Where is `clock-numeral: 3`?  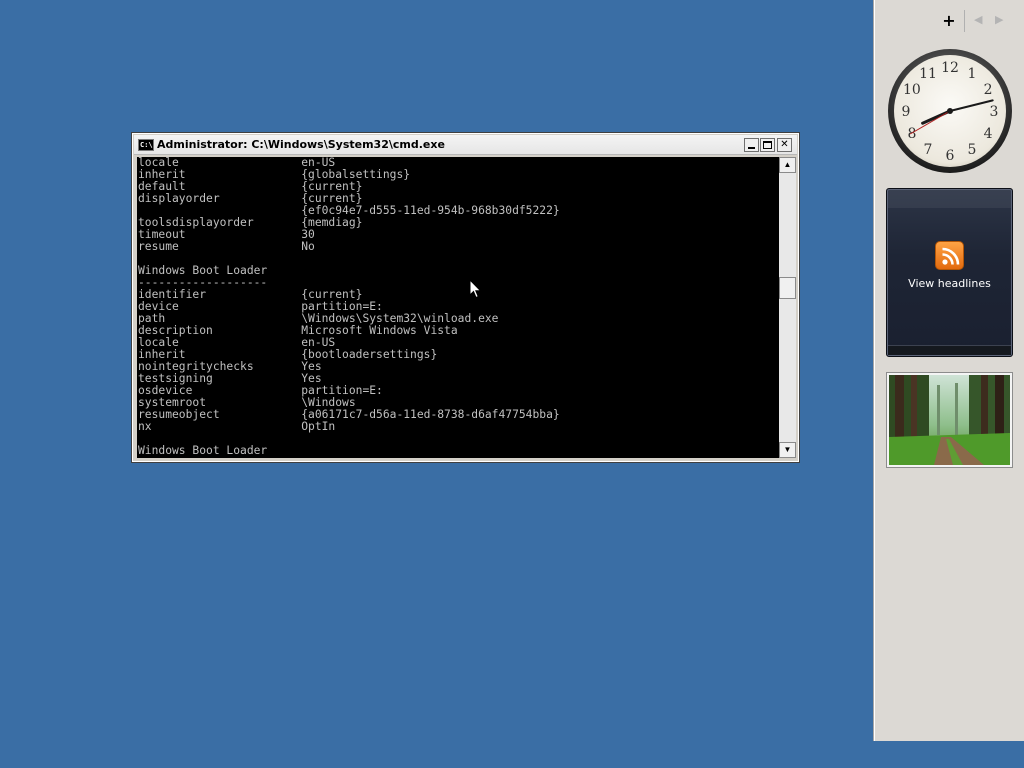 clock-numeral: 3 is located at coordinates (994, 112).